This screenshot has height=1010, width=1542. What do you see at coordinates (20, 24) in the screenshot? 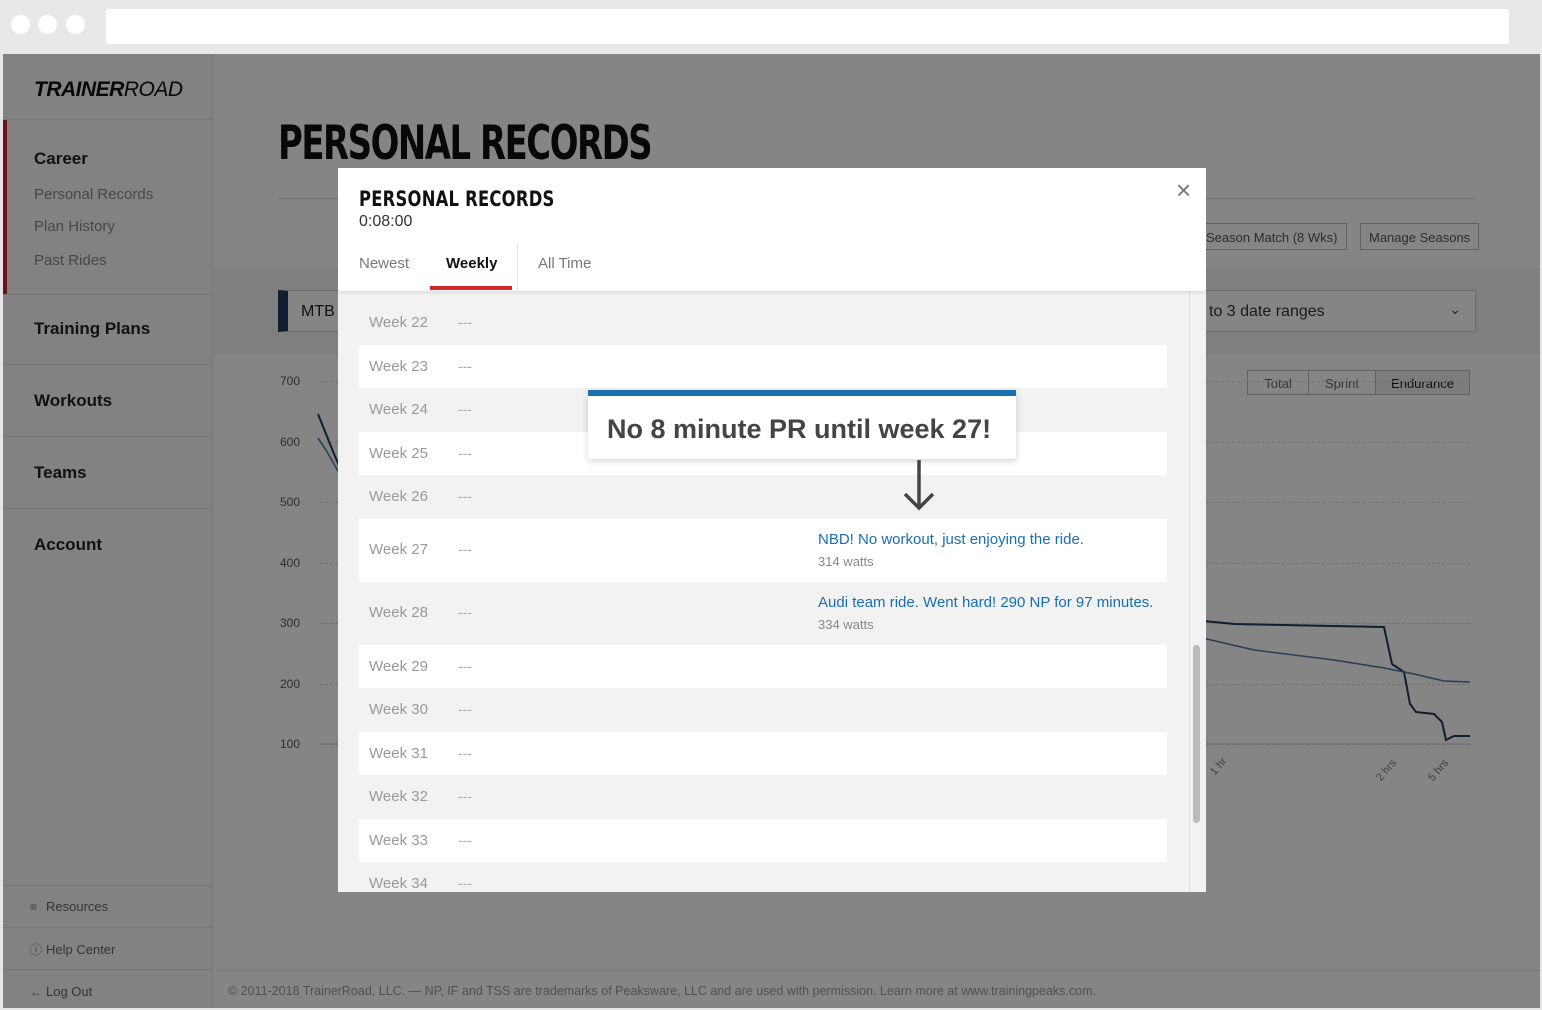
I see `window-close-dot` at bounding box center [20, 24].